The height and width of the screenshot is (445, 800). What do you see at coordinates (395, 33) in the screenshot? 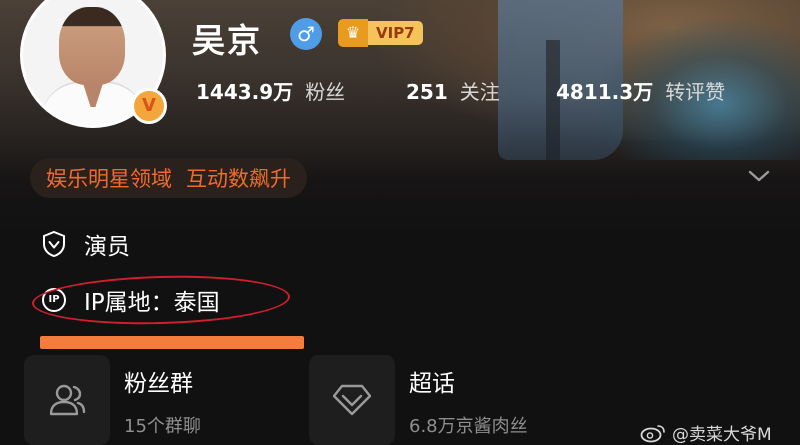
I see `vip-level-label: VIP7` at bounding box center [395, 33].